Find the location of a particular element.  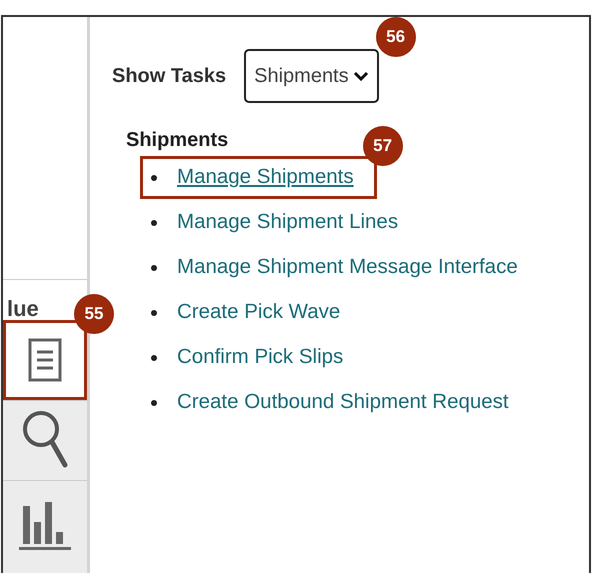

cut-off-label: lue is located at coordinates (23, 309).